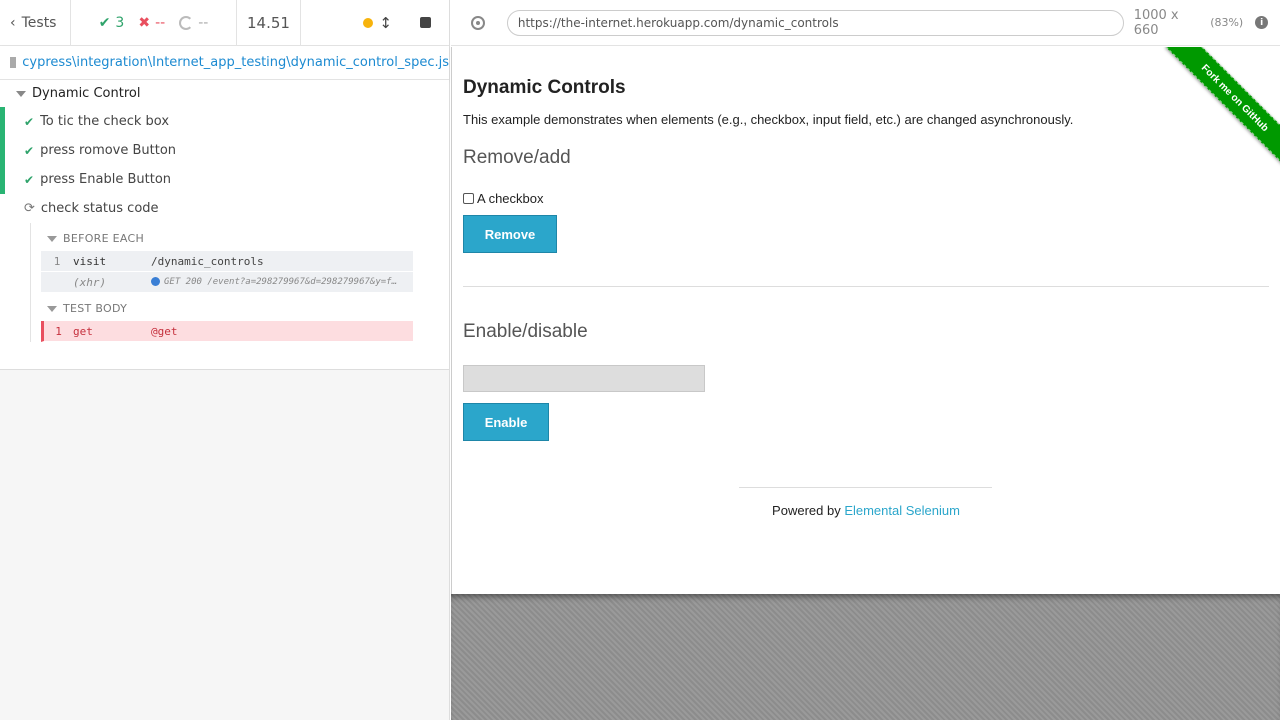 The image size is (1280, 720). What do you see at coordinates (39, 22) in the screenshot?
I see `tests-back-label: Tests` at bounding box center [39, 22].